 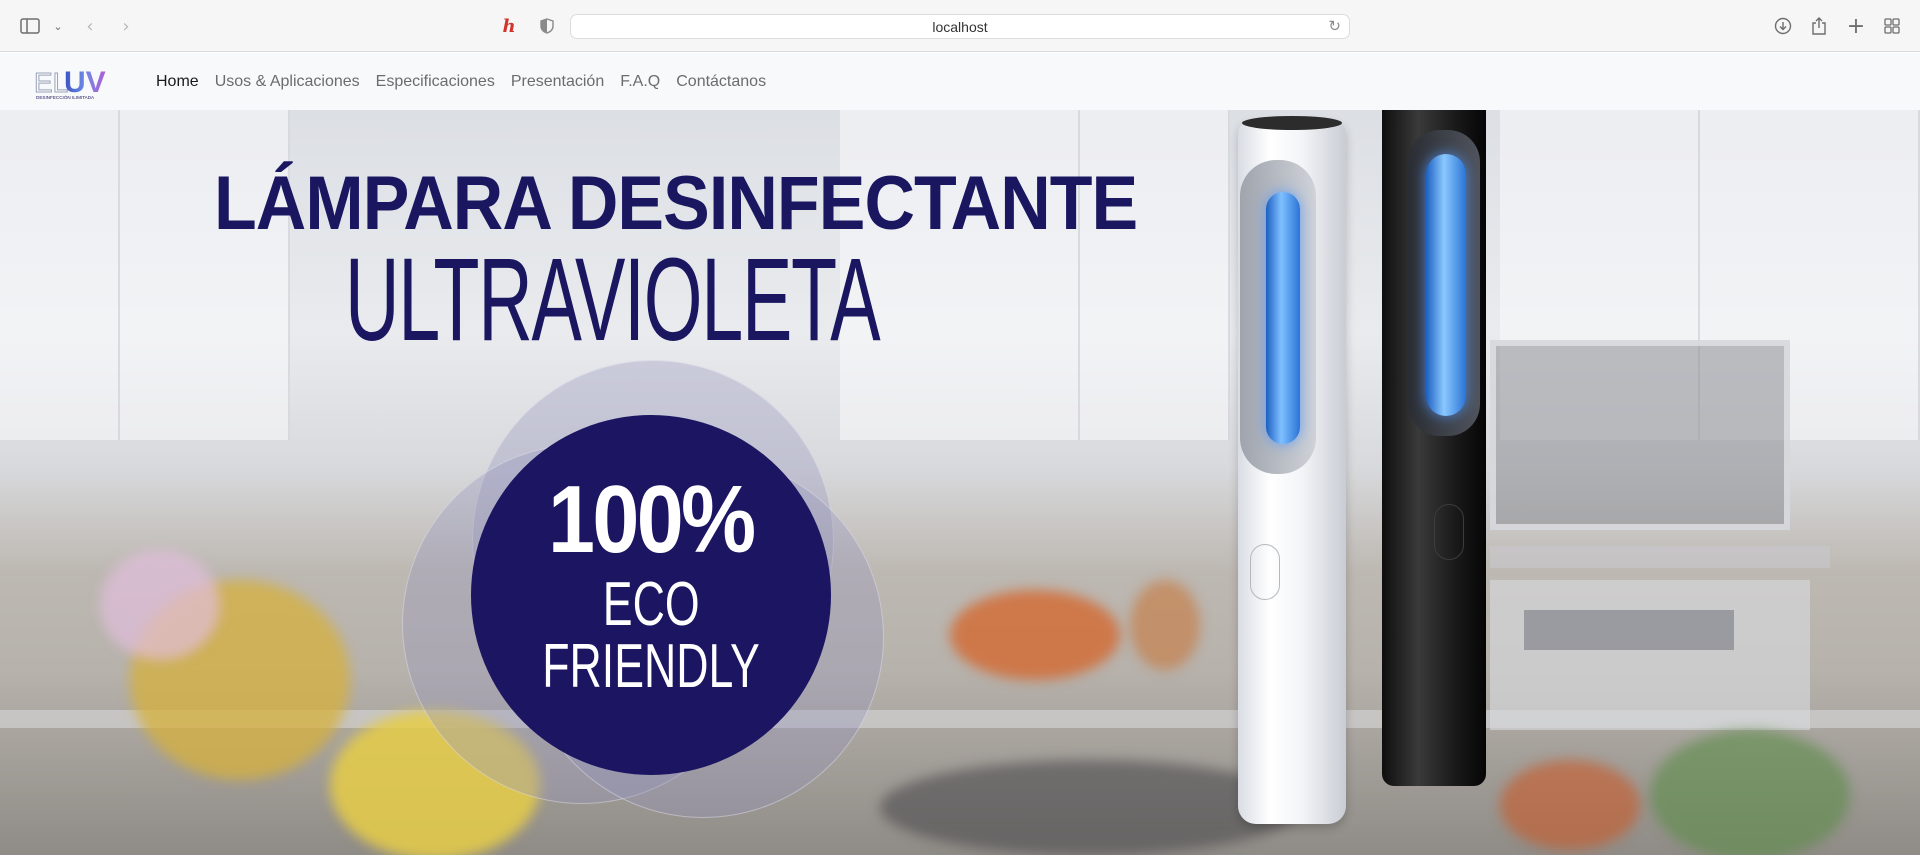 What do you see at coordinates (1783, 26) in the screenshot?
I see `download-icon` at bounding box center [1783, 26].